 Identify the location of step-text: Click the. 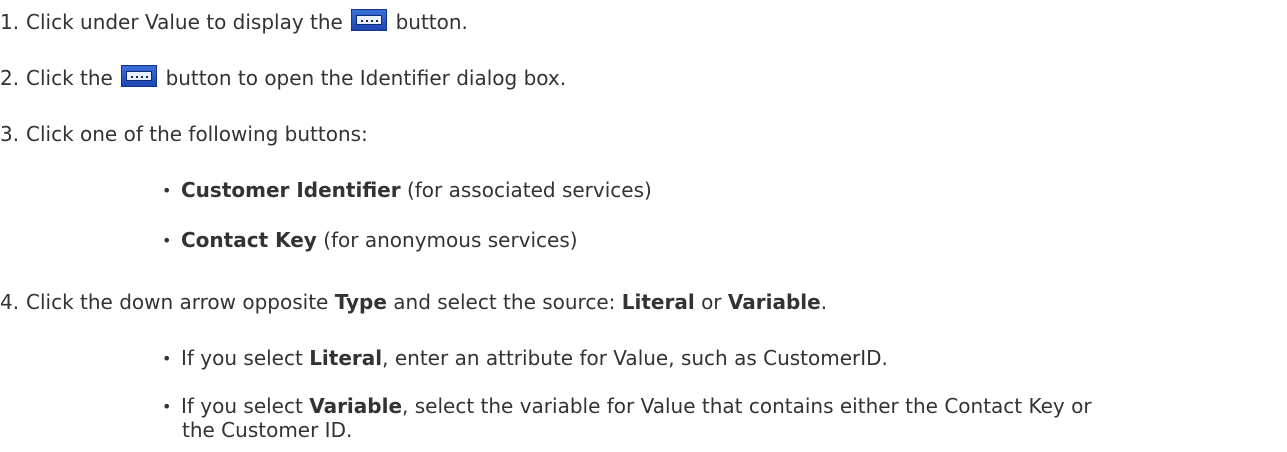
(69, 78).